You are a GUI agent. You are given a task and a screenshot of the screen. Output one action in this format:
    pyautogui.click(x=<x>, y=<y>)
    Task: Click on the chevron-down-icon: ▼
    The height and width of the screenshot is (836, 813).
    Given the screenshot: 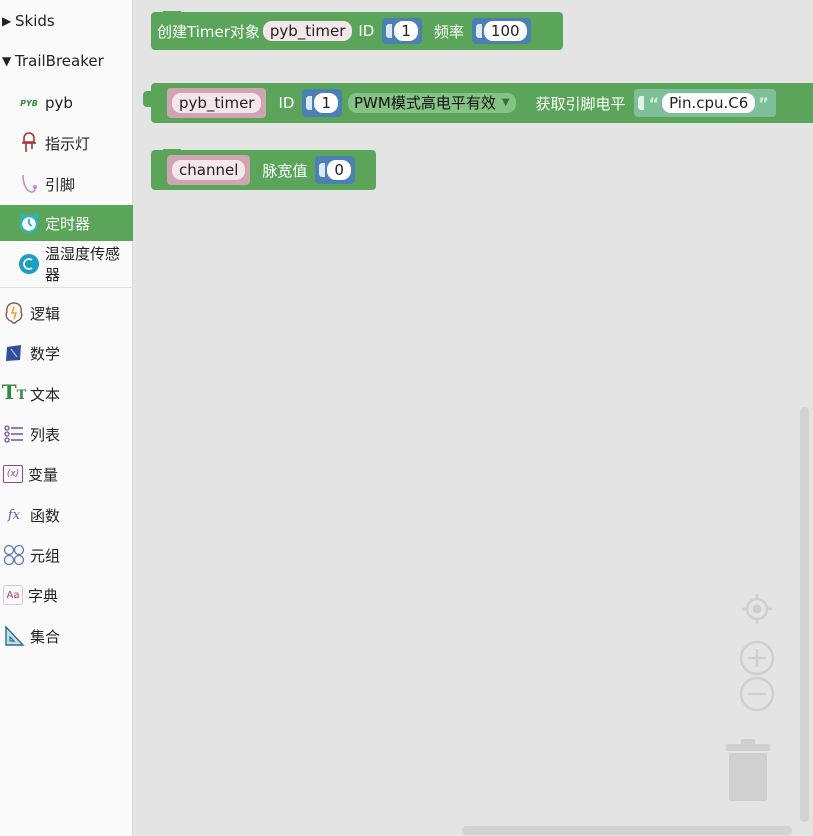 What is the action you would take?
    pyautogui.click(x=505, y=102)
    